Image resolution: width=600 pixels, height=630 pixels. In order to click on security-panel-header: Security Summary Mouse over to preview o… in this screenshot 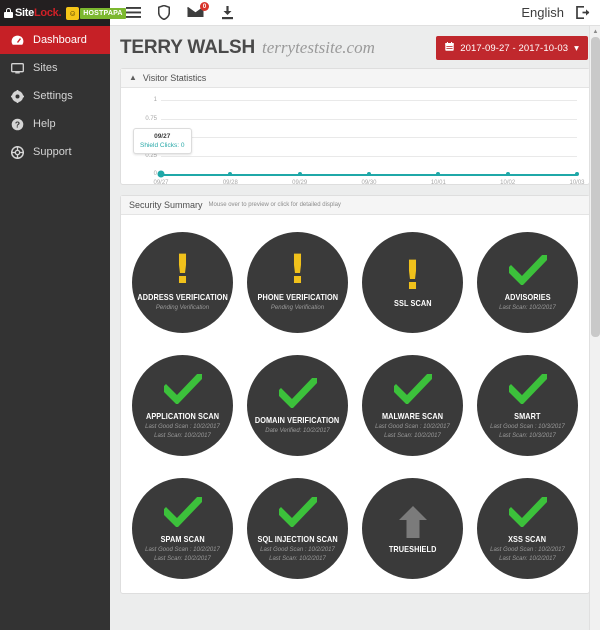, I will do `click(355, 205)`.